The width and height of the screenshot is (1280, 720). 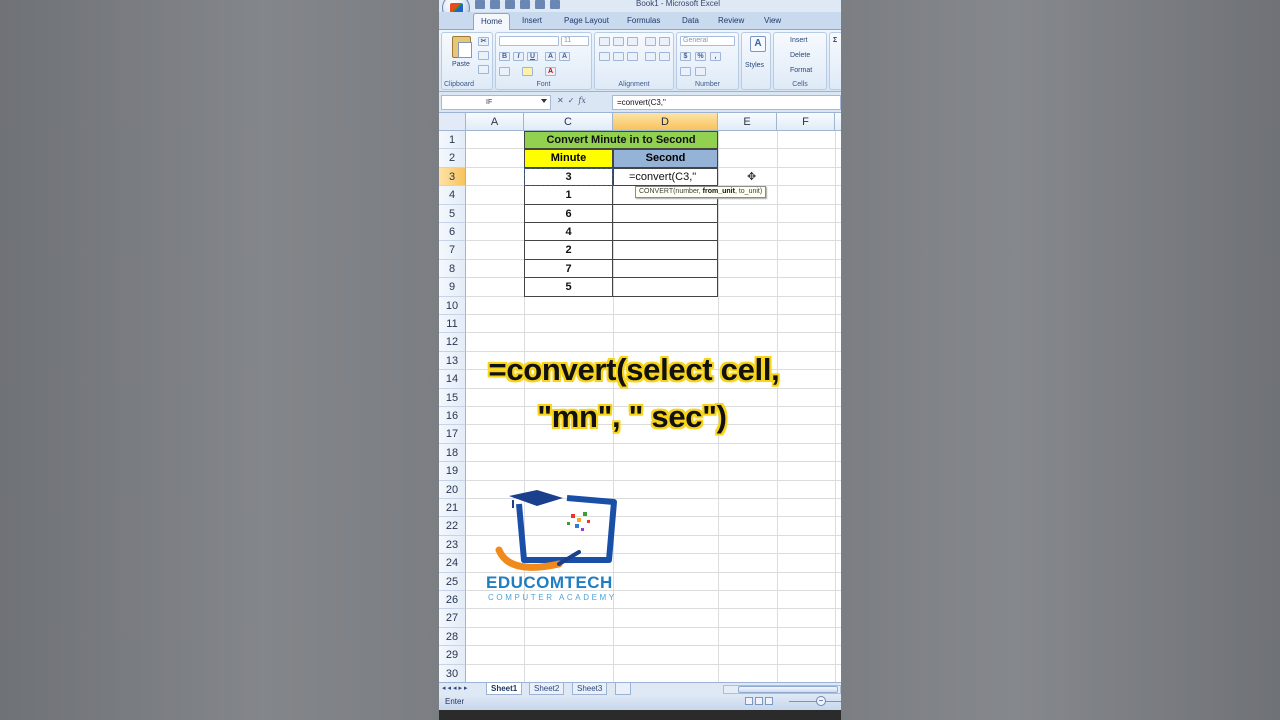 What do you see at coordinates (665, 177) in the screenshot?
I see `active-edit-cell: =convert(C3,"` at bounding box center [665, 177].